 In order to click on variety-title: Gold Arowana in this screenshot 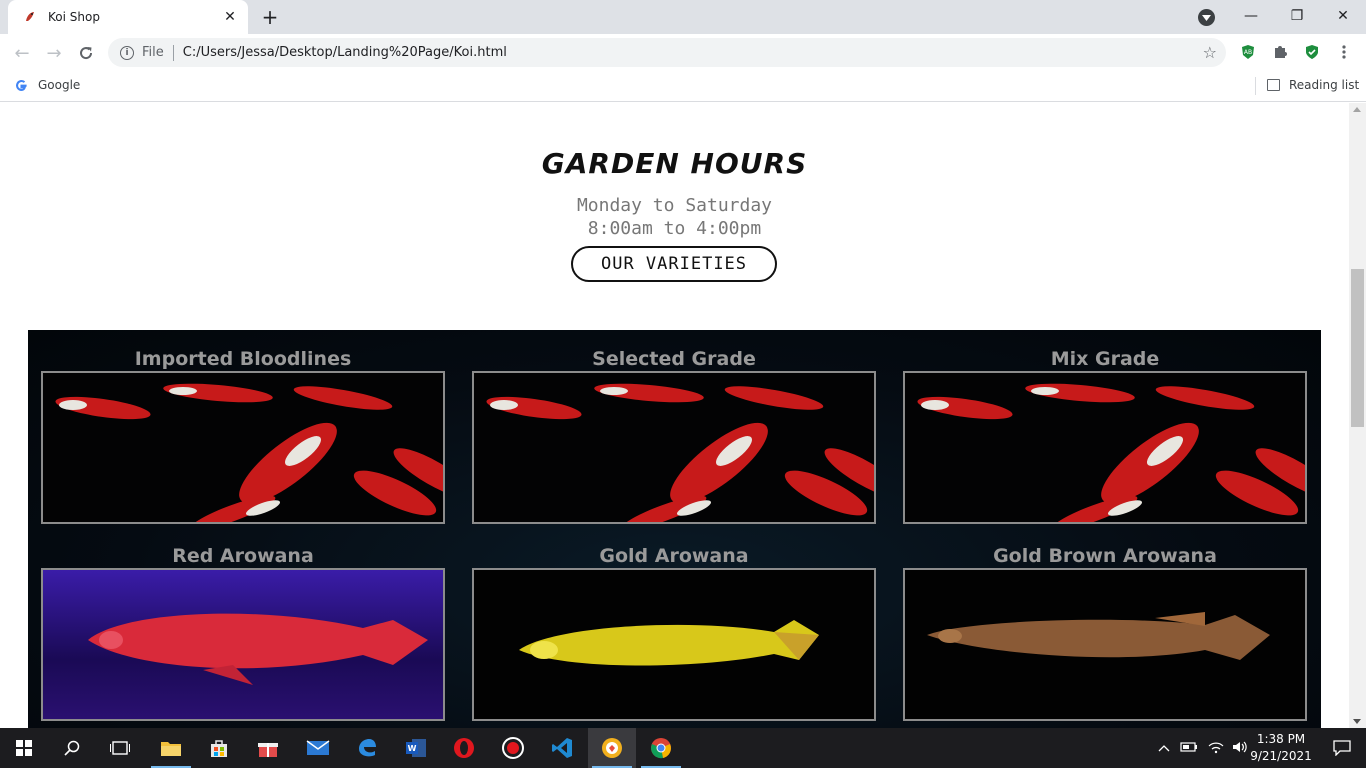, I will do `click(674, 556)`.